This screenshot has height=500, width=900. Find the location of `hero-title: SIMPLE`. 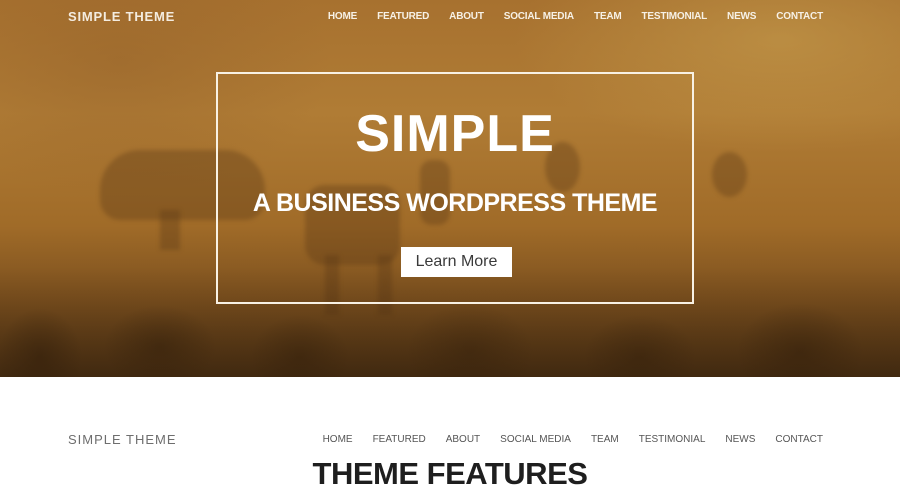

hero-title: SIMPLE is located at coordinates (455, 134).